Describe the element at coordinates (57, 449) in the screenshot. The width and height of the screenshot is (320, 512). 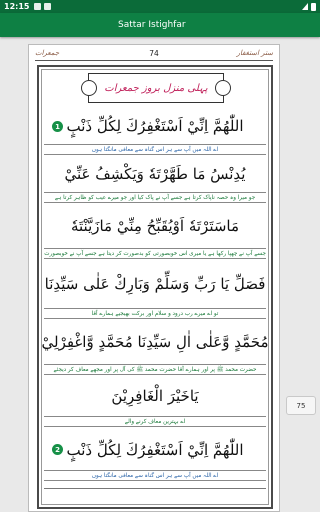
I see `dua-number-badge-2: 2` at that location.